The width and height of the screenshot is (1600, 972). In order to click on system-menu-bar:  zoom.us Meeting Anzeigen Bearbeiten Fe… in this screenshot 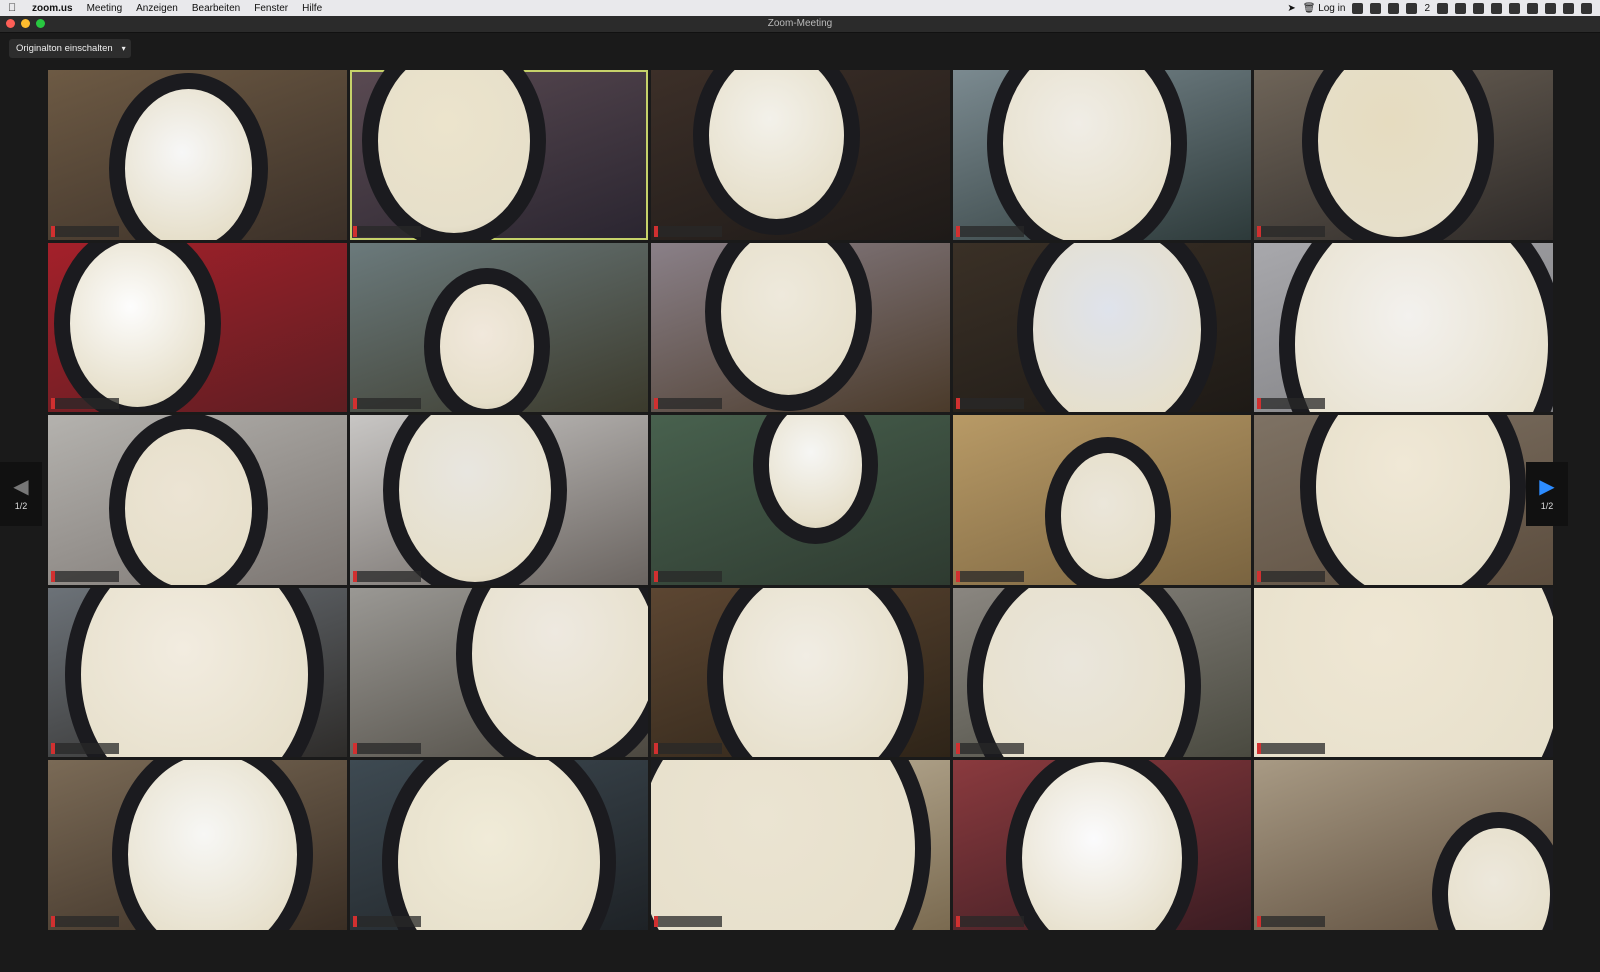, I will do `click(800, 8)`.